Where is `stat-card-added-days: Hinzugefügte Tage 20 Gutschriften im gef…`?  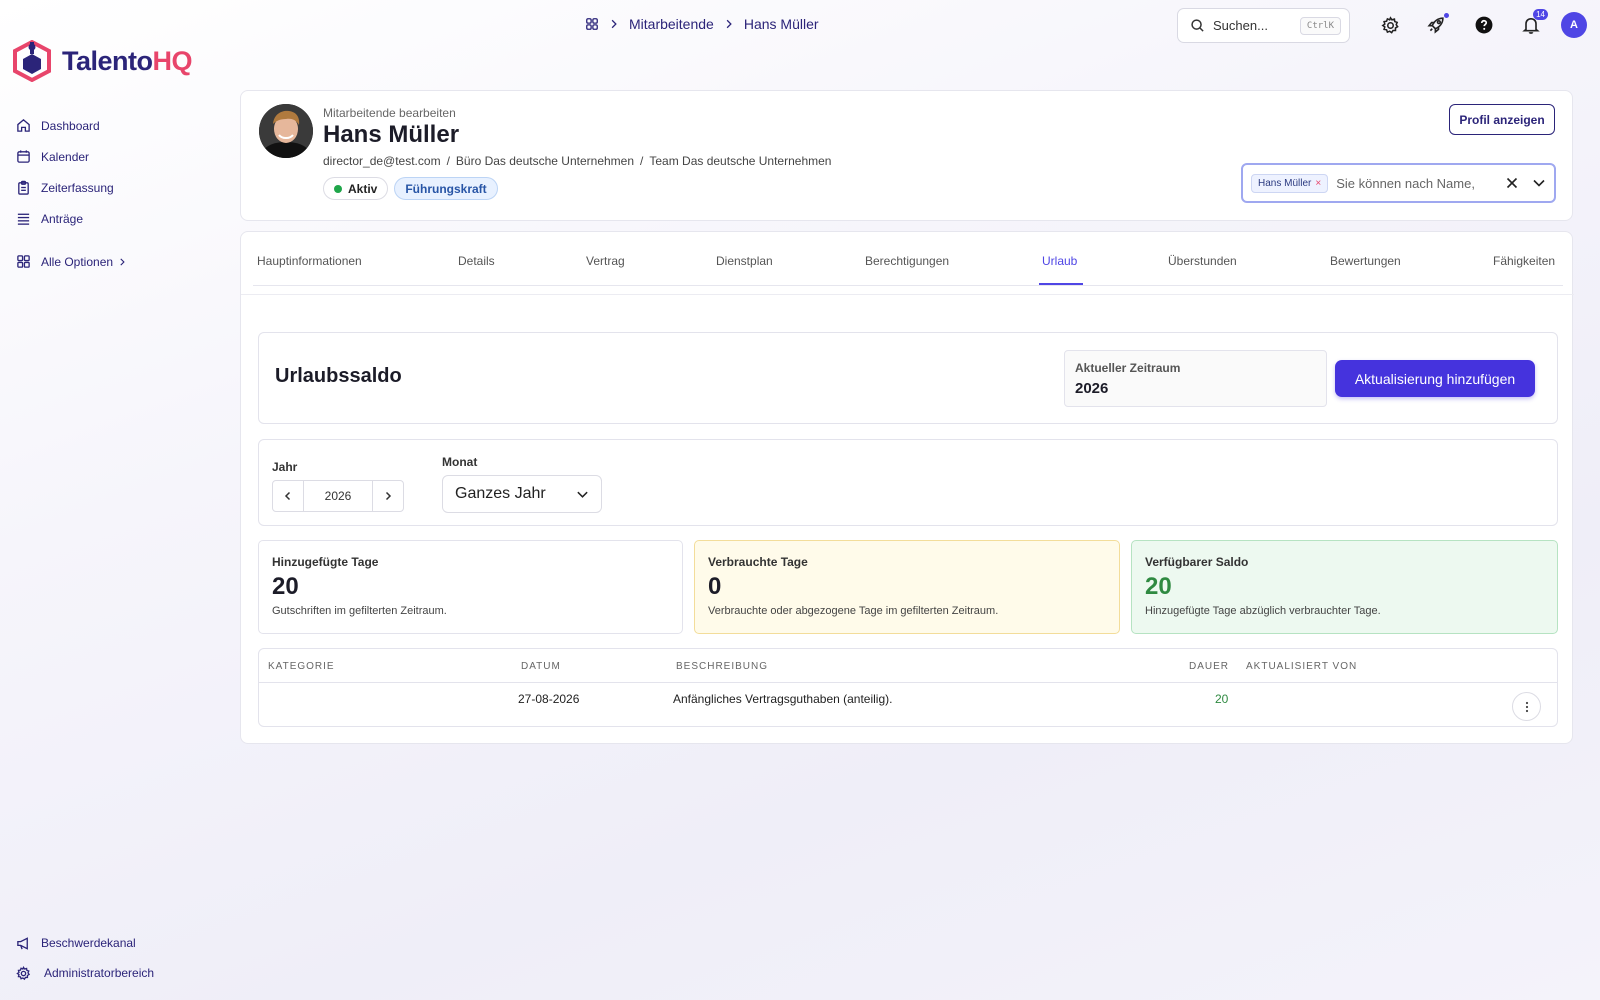
stat-card-added-days: Hinzugefügte Tage 20 Gutschriften im gef… is located at coordinates (470, 587).